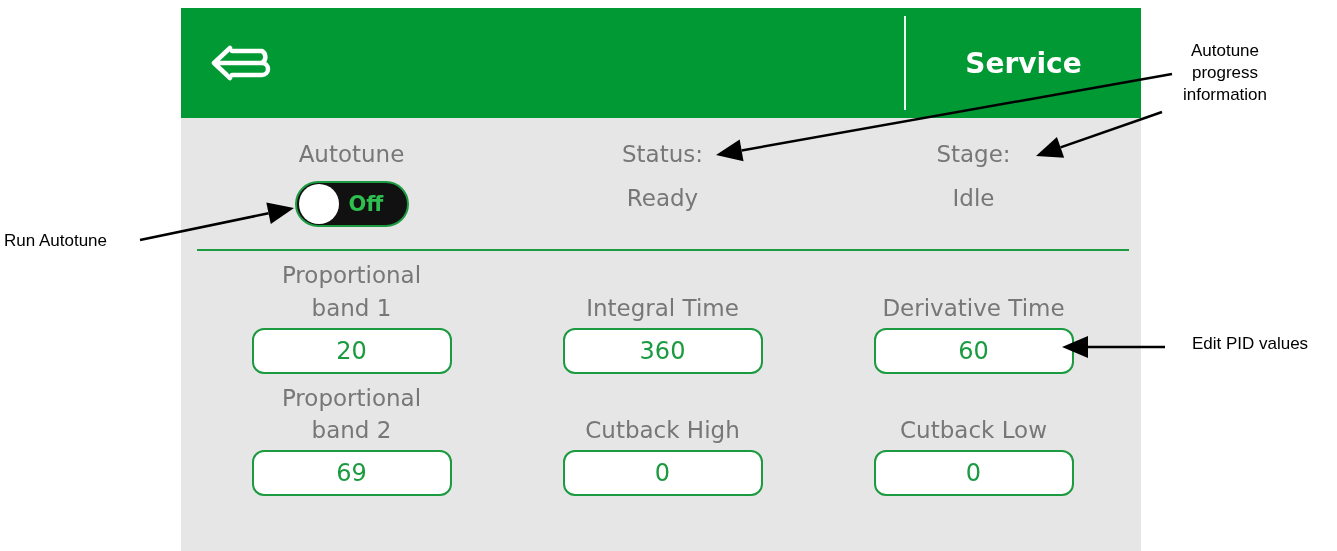  Describe the element at coordinates (351, 204) in the screenshot. I see `autotune-toggle: Off` at that location.